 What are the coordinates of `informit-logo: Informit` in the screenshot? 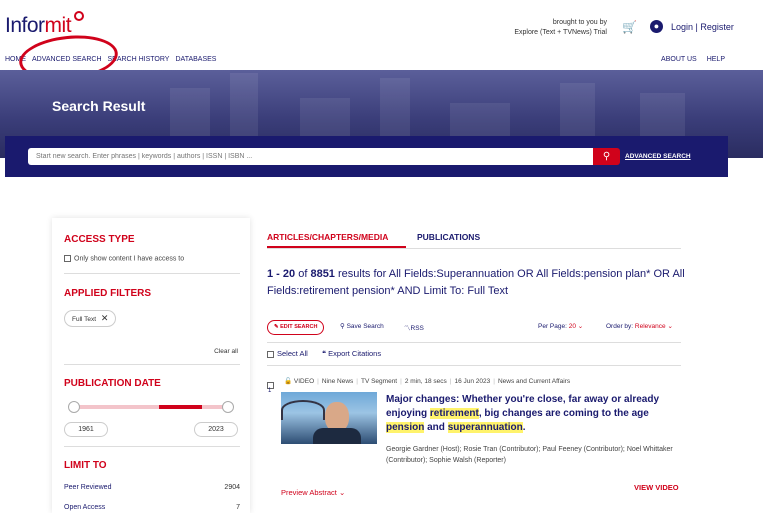 It's located at (38, 26).